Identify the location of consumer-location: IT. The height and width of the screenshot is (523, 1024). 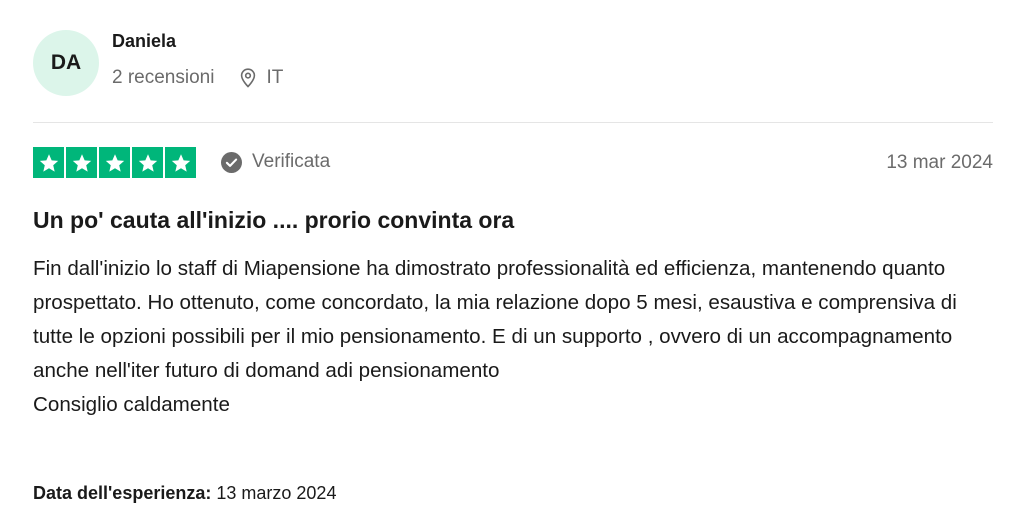
(261, 78).